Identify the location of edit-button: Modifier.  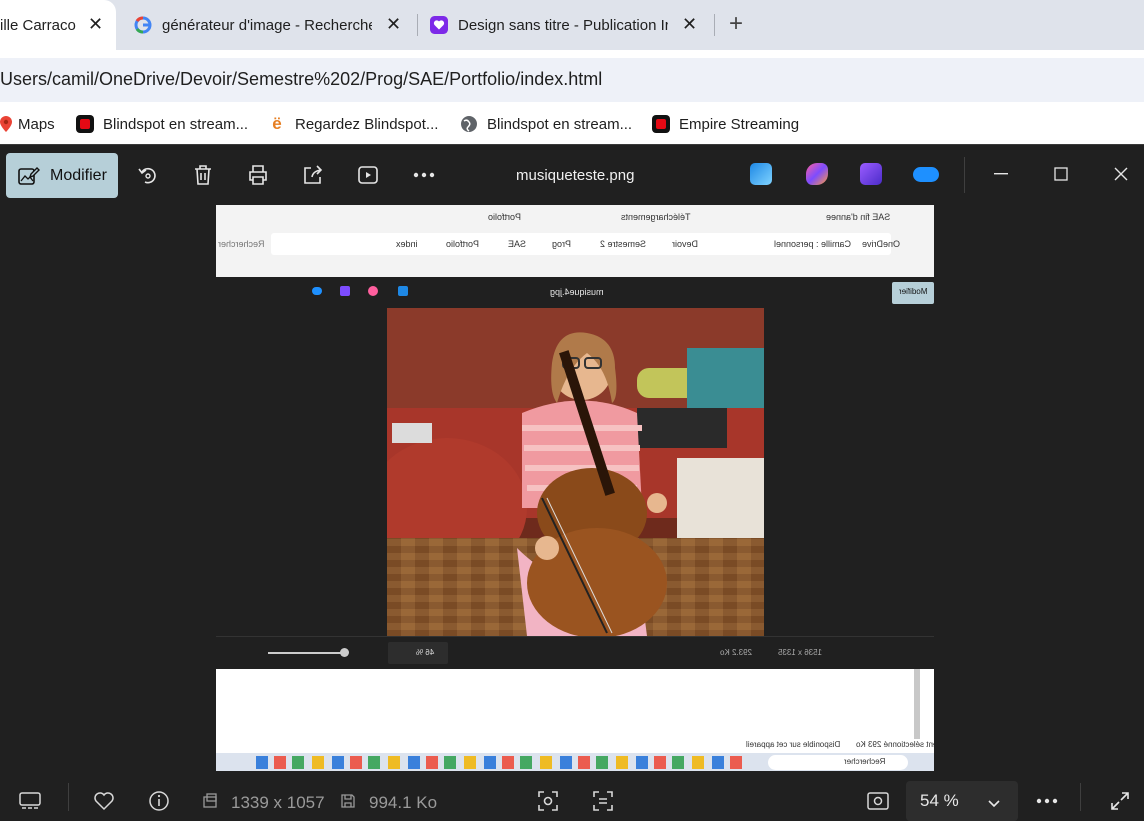
(62, 175).